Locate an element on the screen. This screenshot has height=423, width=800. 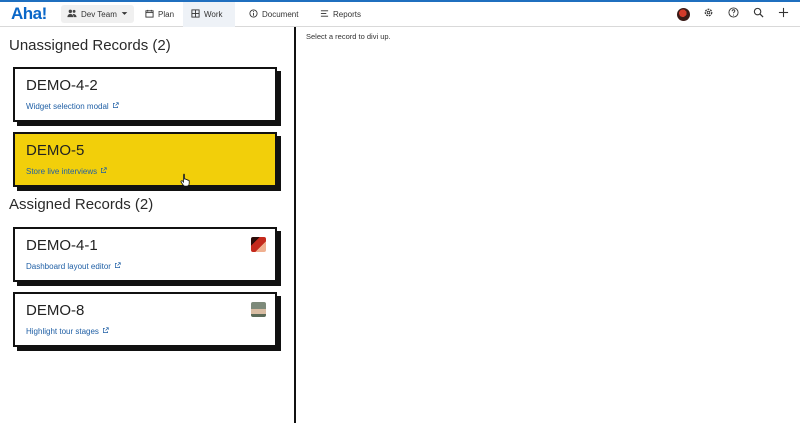
settings-button is located at coordinates (708, 14).